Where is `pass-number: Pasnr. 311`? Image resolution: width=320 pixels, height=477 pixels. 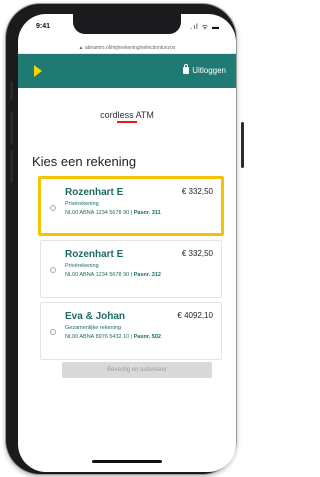 pass-number: Pasnr. 311 is located at coordinates (147, 213).